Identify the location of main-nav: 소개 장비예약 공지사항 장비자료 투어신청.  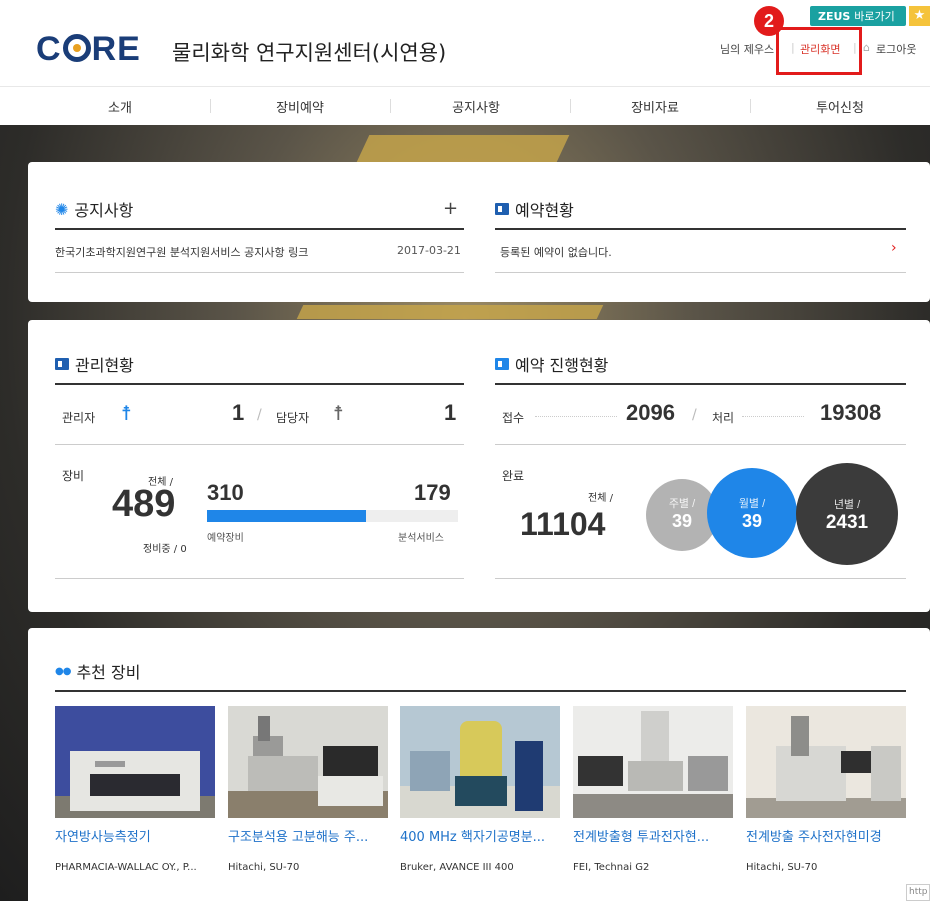
(465, 105).